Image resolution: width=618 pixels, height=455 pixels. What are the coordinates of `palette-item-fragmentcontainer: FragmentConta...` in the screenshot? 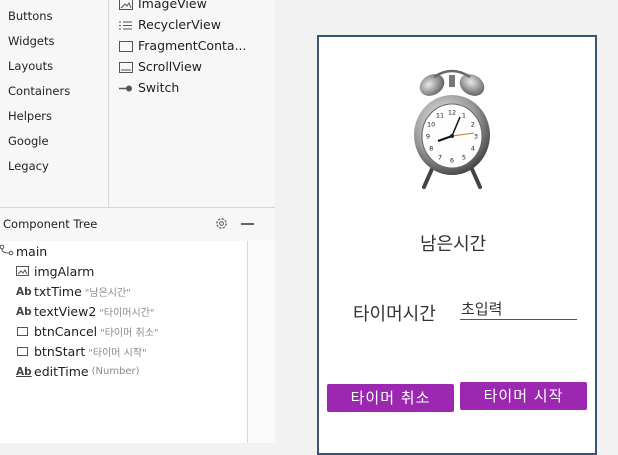 It's located at (182, 45).